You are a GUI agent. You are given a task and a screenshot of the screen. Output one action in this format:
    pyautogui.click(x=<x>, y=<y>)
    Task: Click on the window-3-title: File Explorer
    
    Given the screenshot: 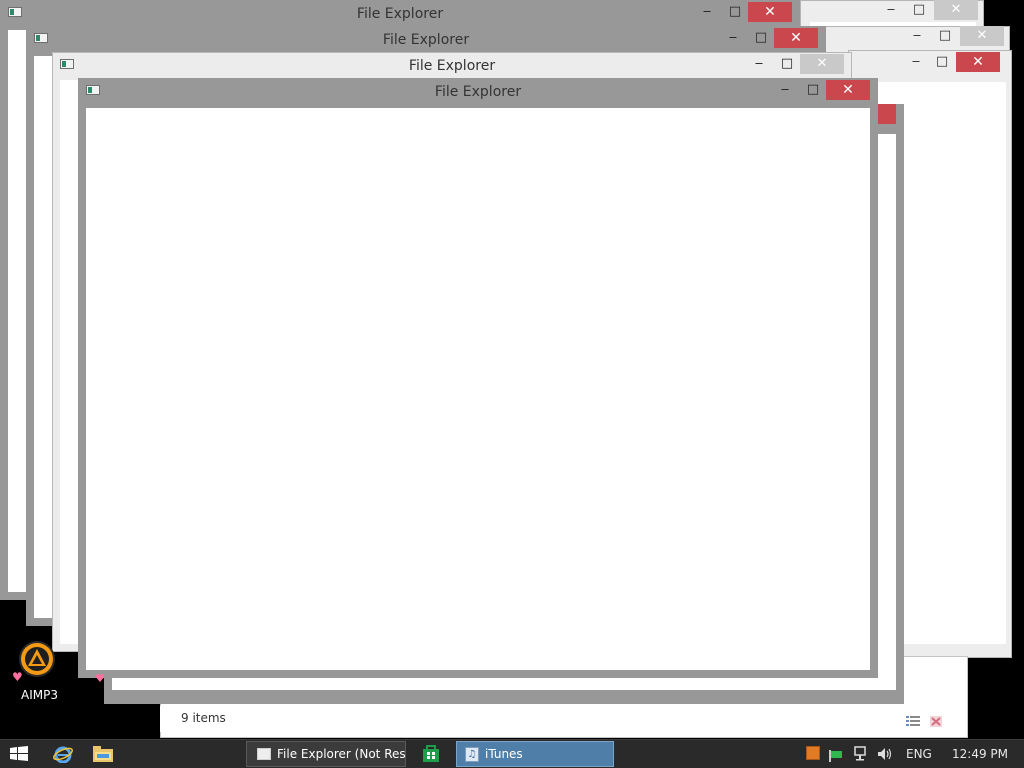 What is the action you would take?
    pyautogui.click(x=452, y=66)
    